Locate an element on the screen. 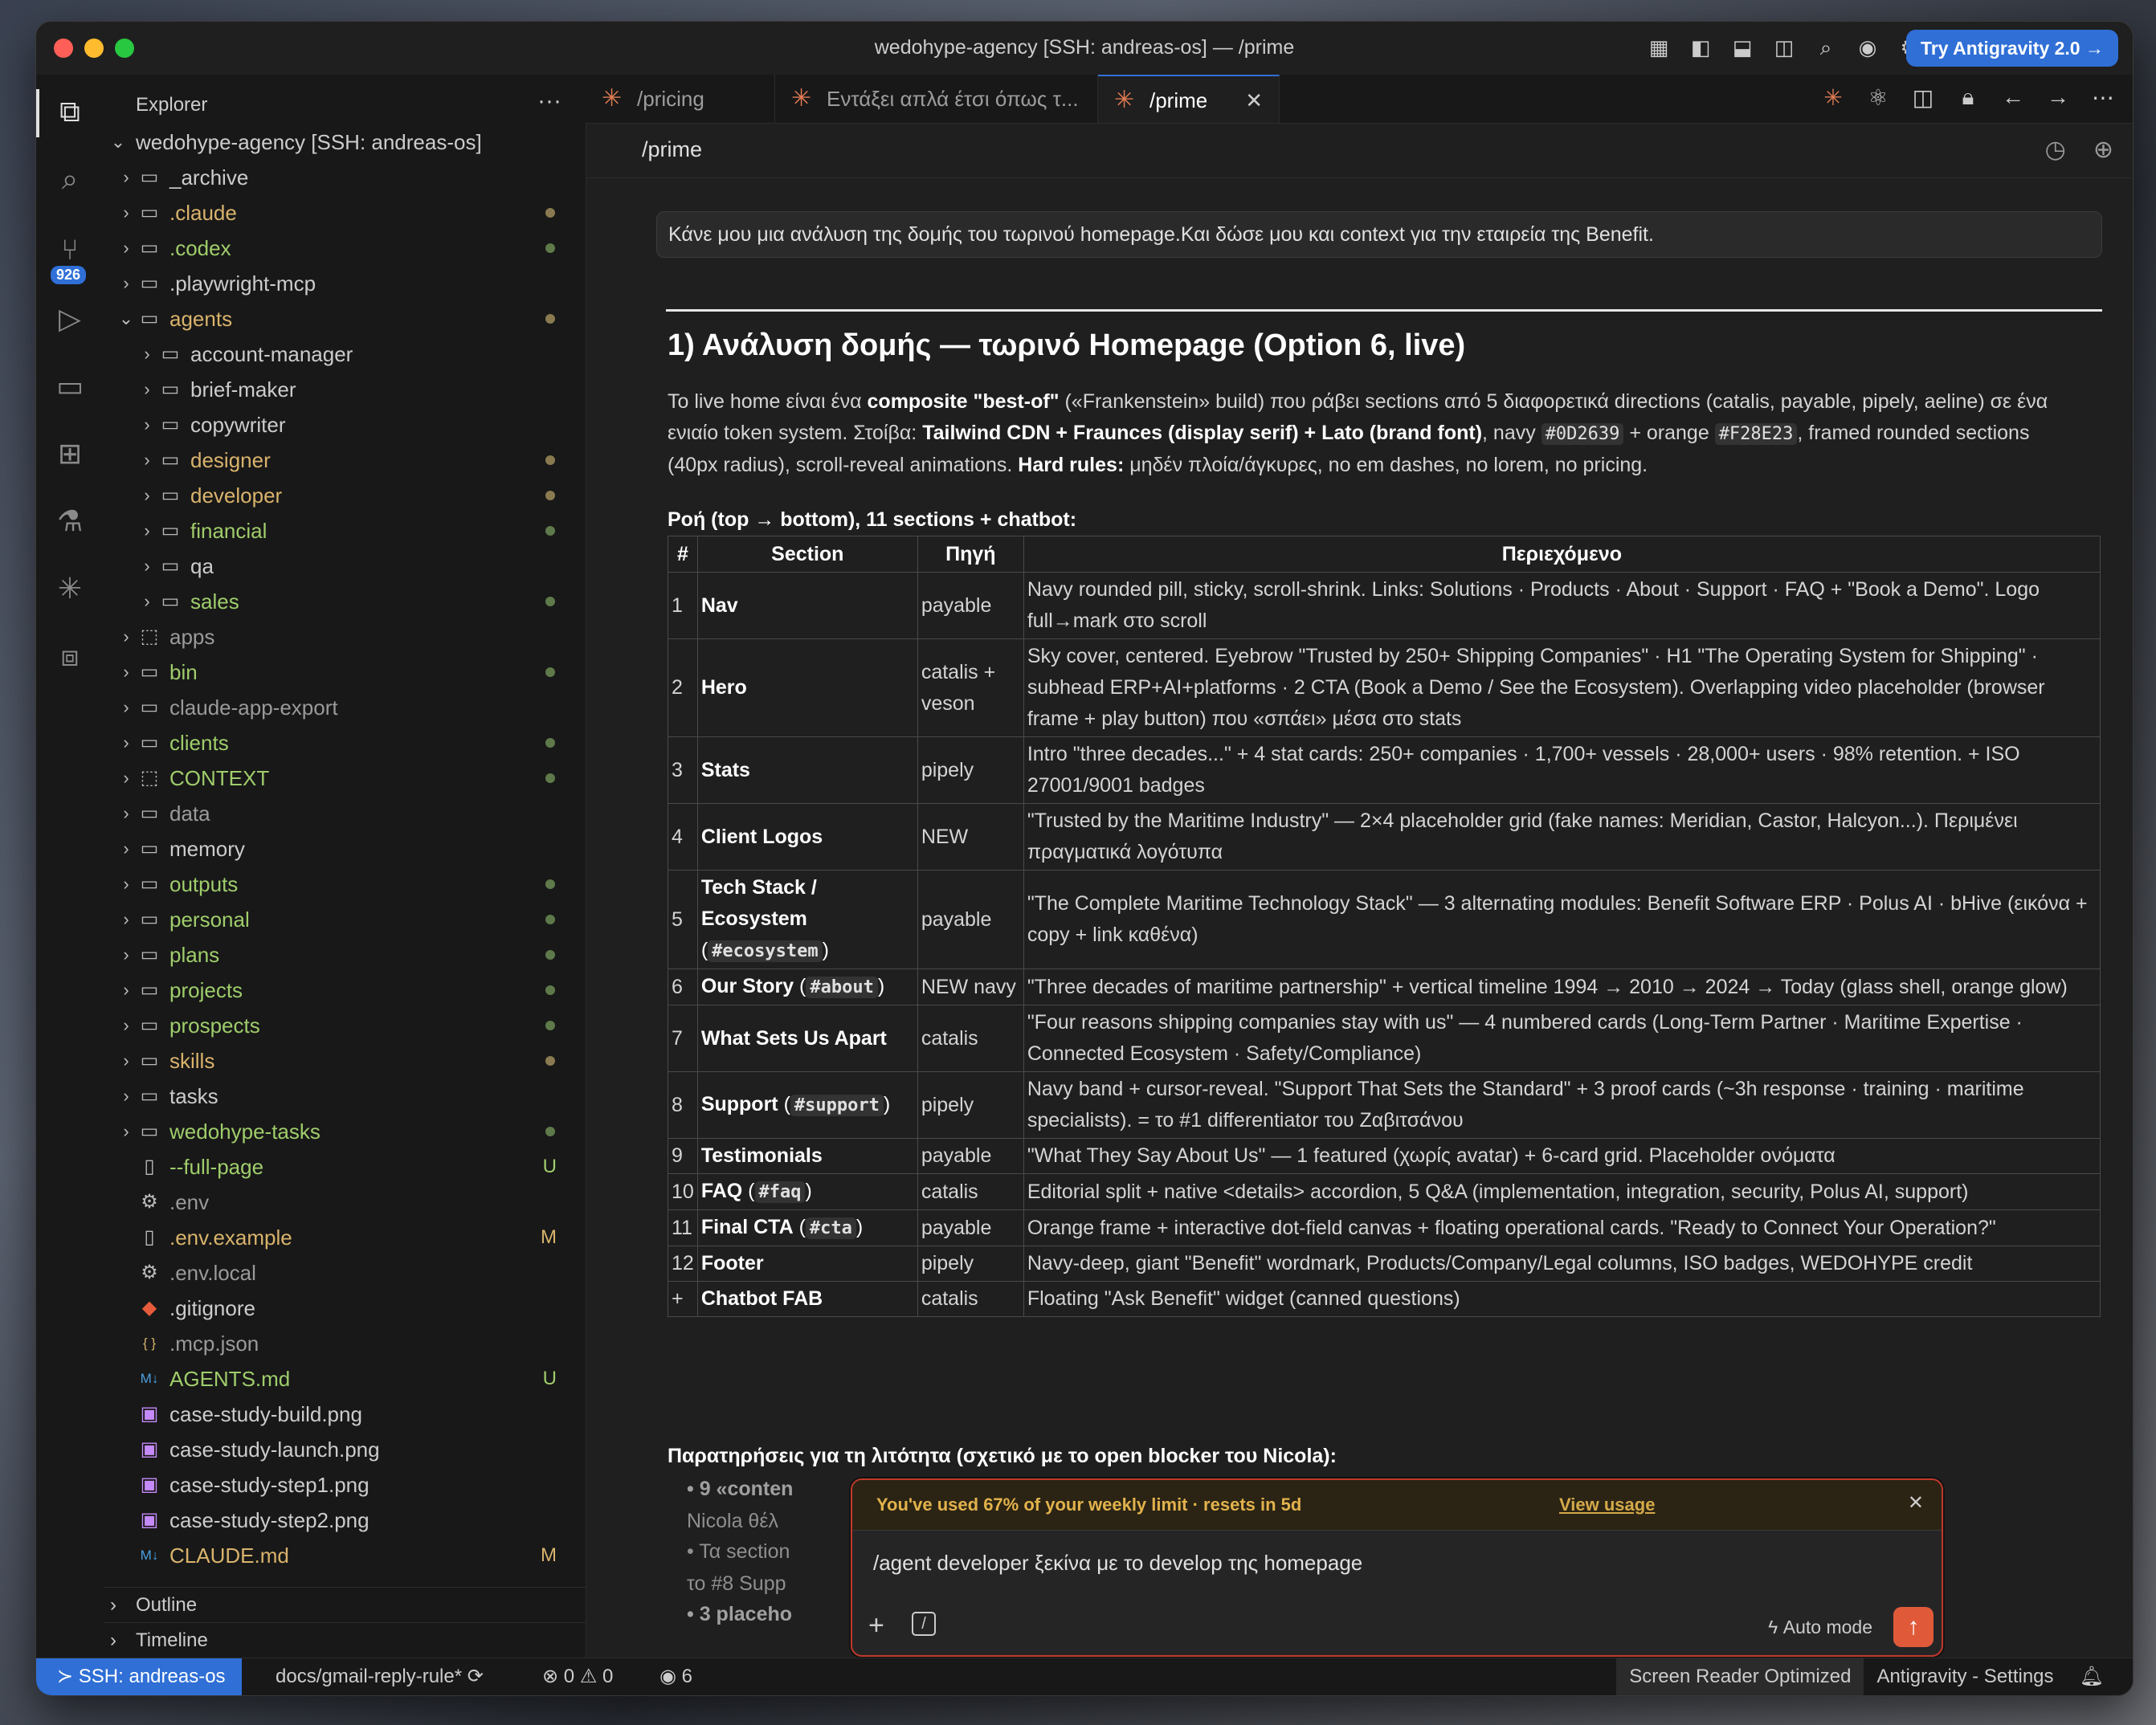 This screenshot has width=2156, height=1725. image-icon: ▣ is located at coordinates (149, 1449).